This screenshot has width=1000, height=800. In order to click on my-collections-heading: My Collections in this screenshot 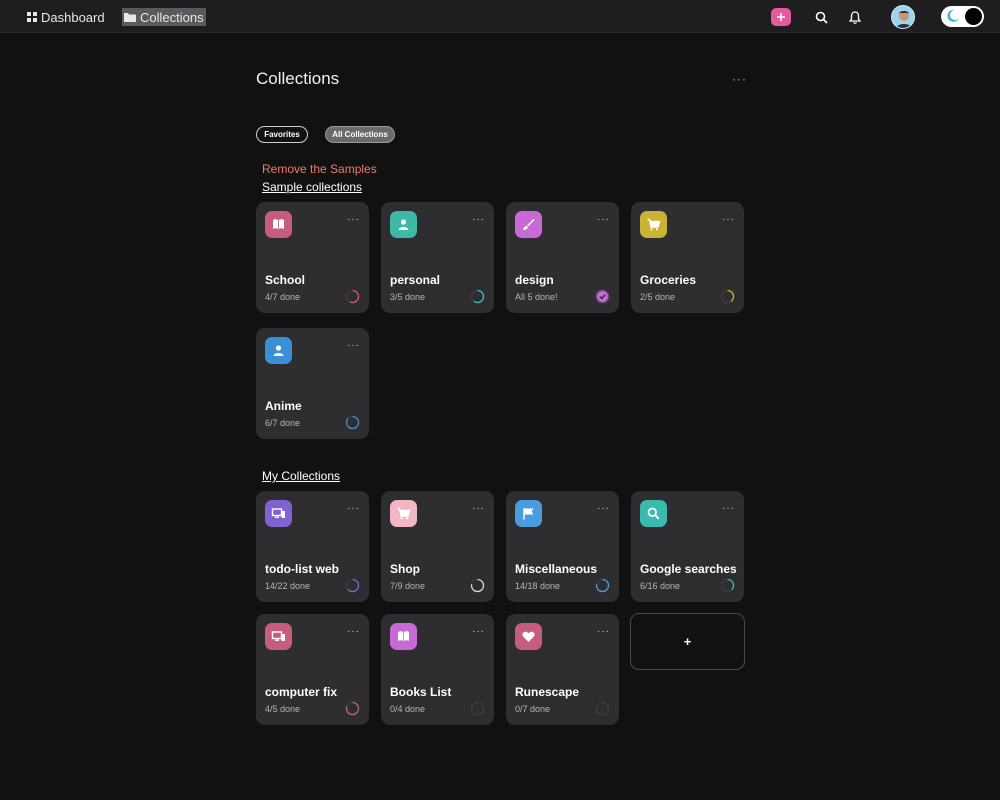, I will do `click(301, 476)`.